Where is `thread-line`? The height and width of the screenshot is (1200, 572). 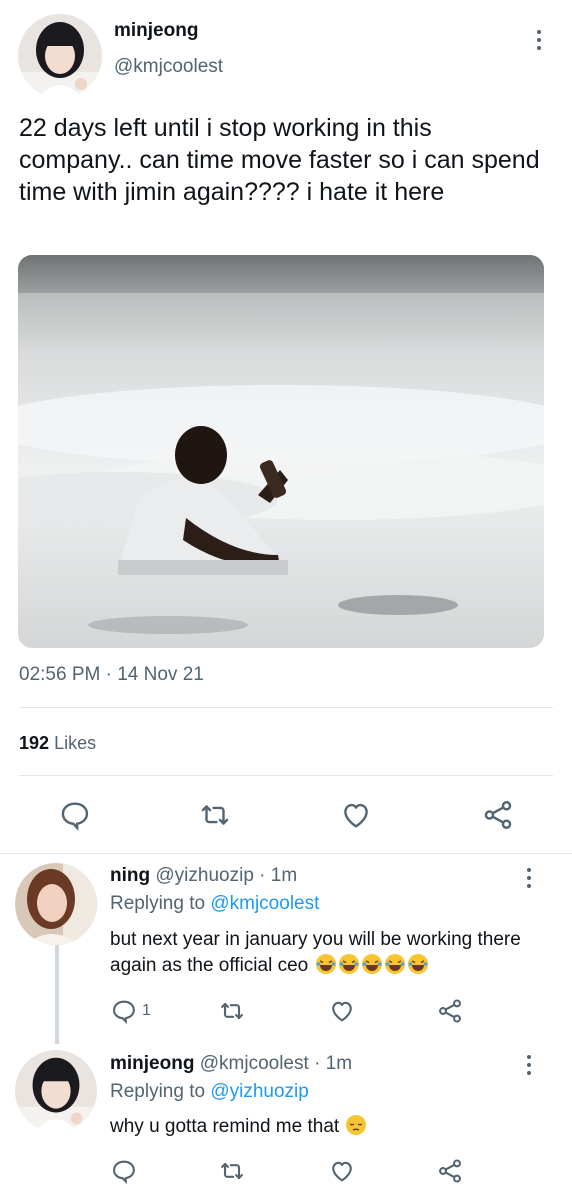 thread-line is located at coordinates (57, 994).